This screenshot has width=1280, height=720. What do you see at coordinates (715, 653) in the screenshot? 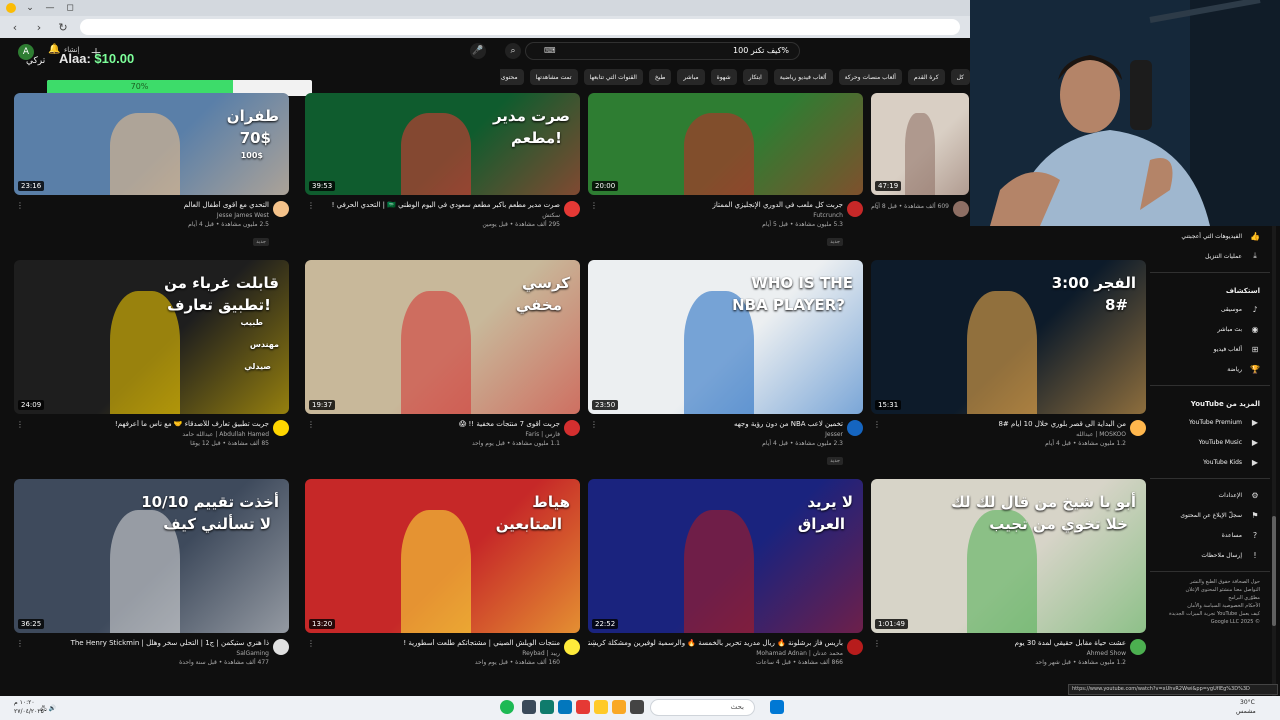
I see `channel-name: محمد عدنان | Mohamad Adnan` at bounding box center [715, 653].